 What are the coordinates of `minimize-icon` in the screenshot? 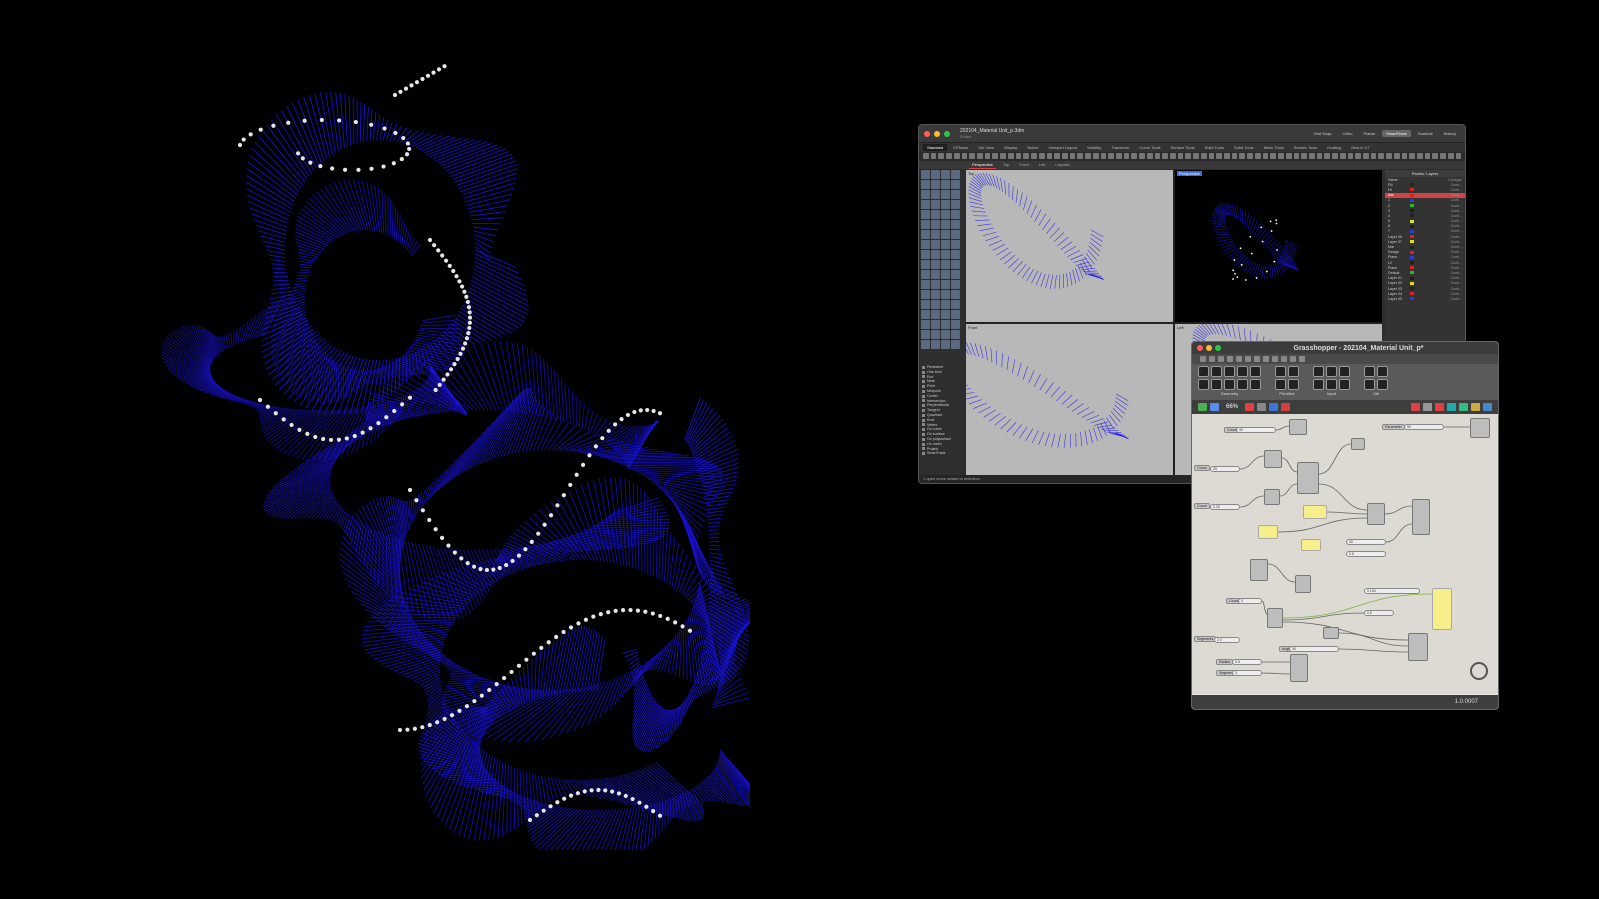 It's located at (937, 133).